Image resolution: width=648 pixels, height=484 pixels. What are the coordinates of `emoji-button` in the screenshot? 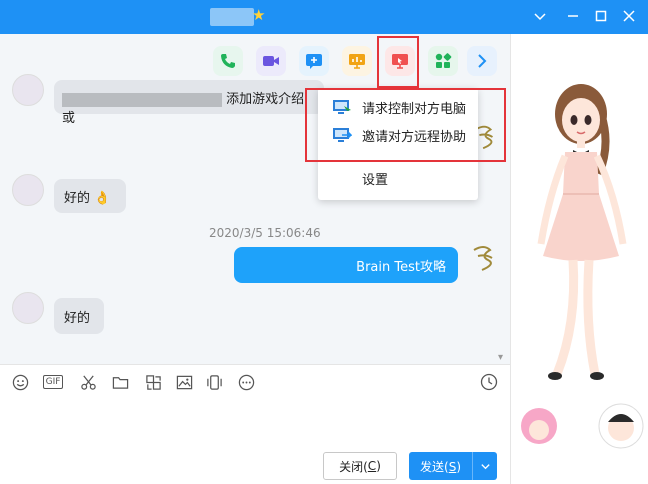 It's located at (20, 382).